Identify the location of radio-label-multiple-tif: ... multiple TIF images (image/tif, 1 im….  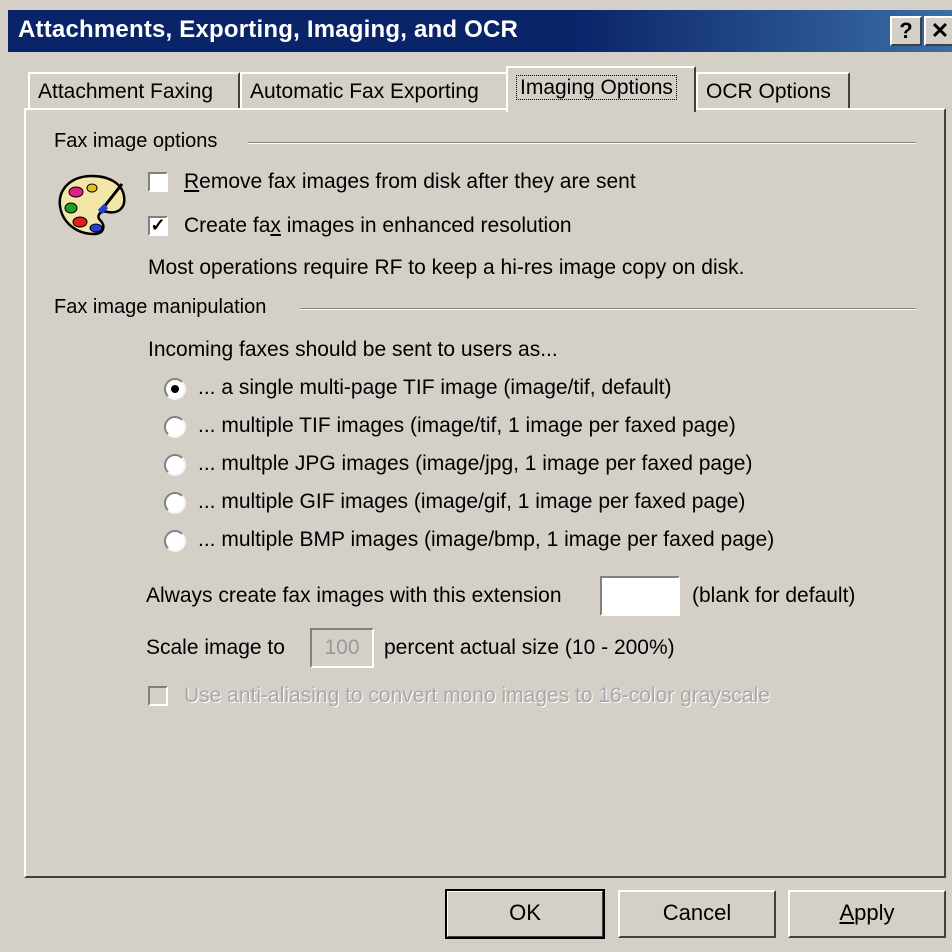
(467, 426).